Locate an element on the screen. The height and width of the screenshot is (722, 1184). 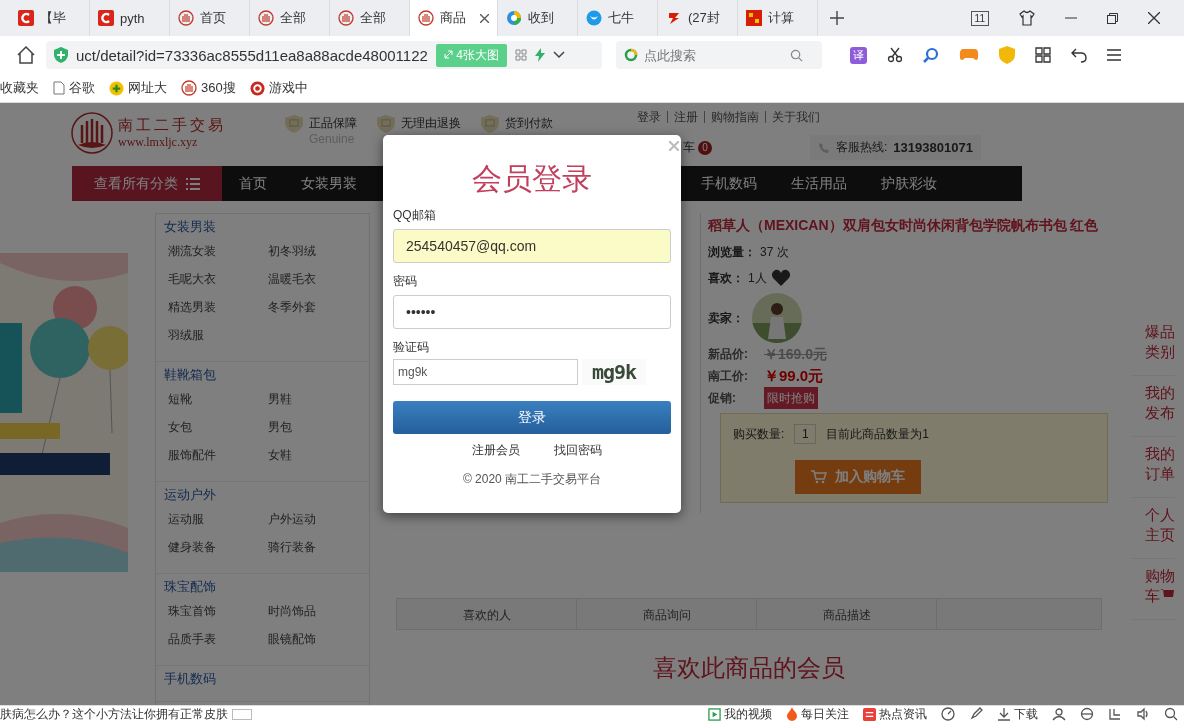
category-item: 眼镜配饰 is located at coordinates (318, 639).